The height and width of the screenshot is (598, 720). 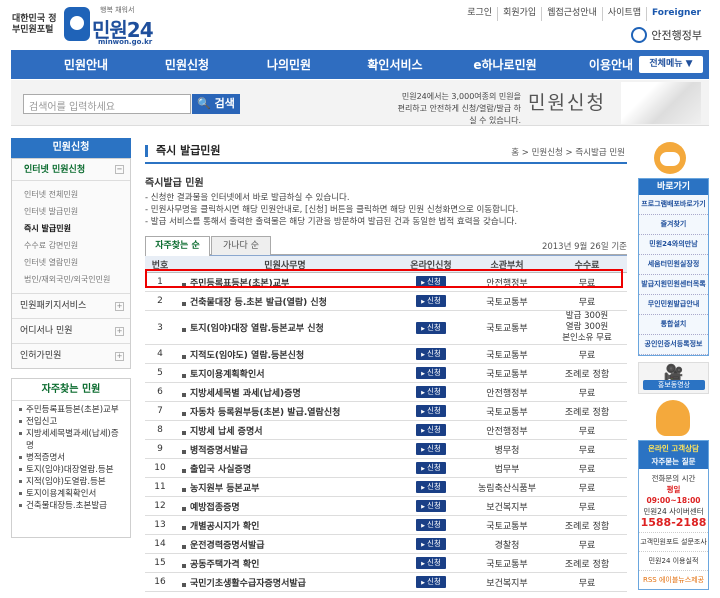 I want to click on service-name-link: 주민등록표등본(초본)교부, so click(x=235, y=284).